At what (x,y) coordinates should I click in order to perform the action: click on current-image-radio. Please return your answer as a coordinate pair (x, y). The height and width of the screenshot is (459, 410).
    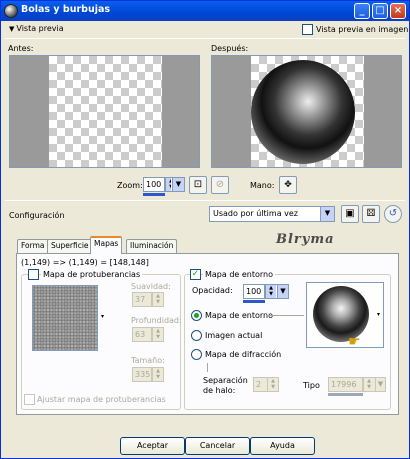
    Looking at the image, I should click on (196, 335).